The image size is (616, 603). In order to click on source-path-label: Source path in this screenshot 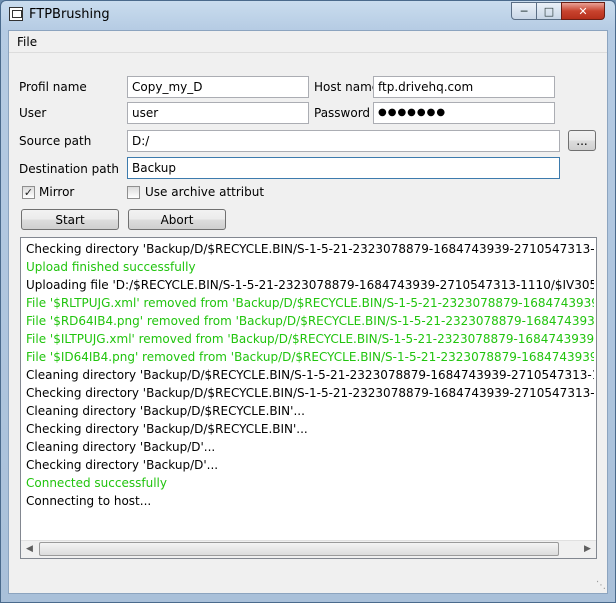, I will do `click(55, 141)`.